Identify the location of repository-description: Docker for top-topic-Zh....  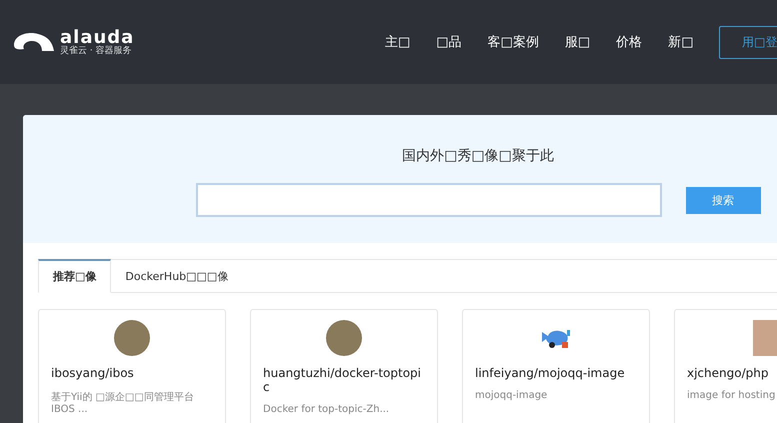
(326, 409).